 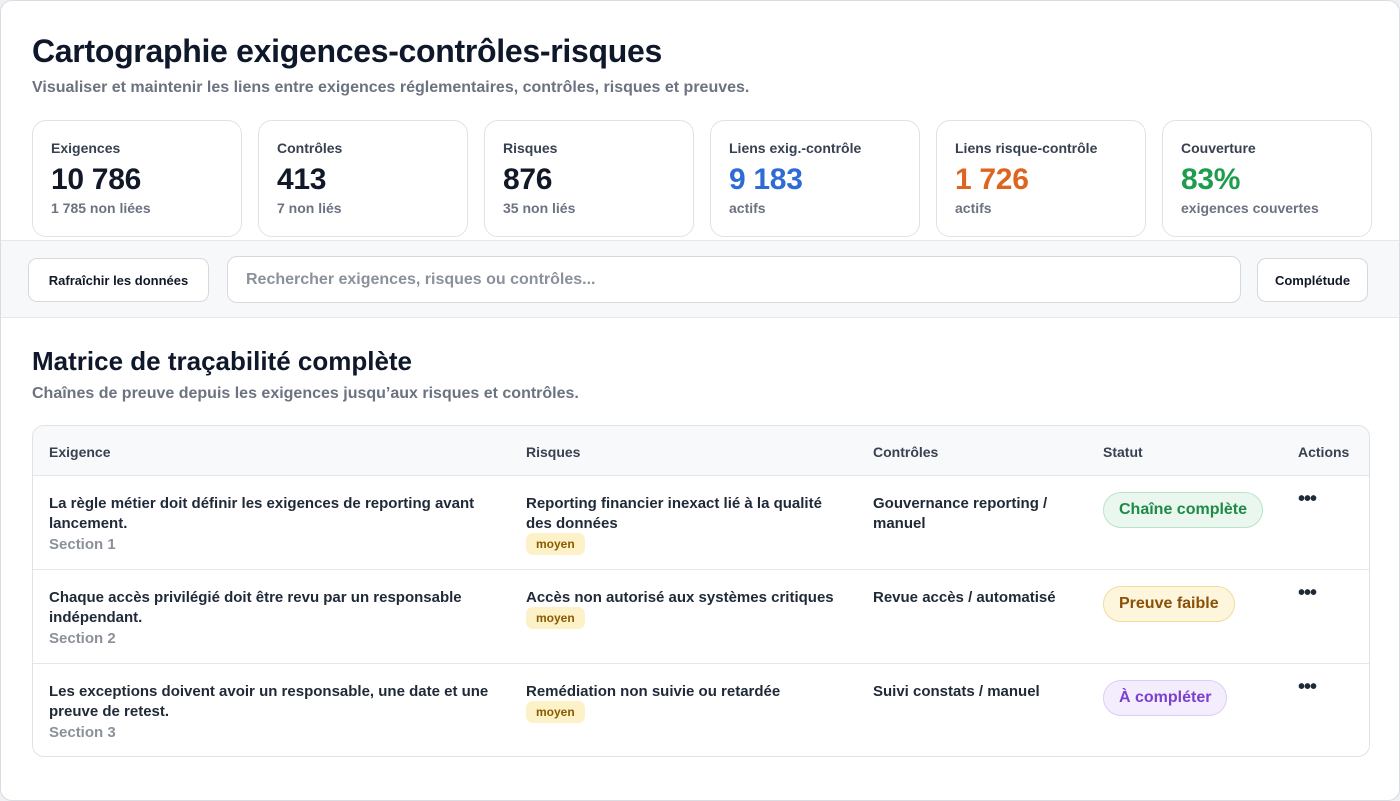 I want to click on risk-text: Remédiation non suivie ou retardée, so click(x=653, y=691).